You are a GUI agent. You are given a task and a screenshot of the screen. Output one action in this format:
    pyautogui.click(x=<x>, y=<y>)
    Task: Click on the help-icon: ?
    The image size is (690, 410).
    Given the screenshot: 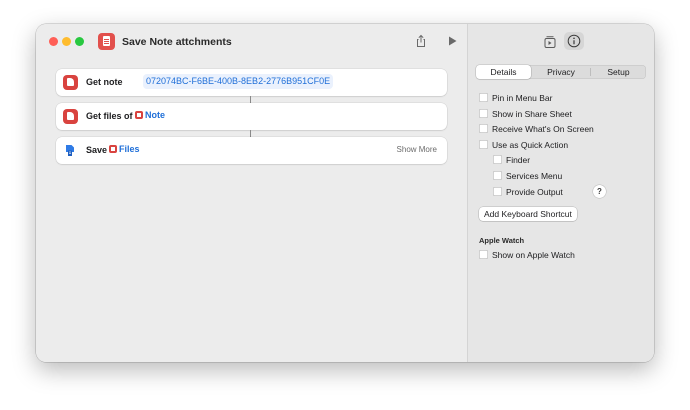 What is the action you would take?
    pyautogui.click(x=599, y=191)
    